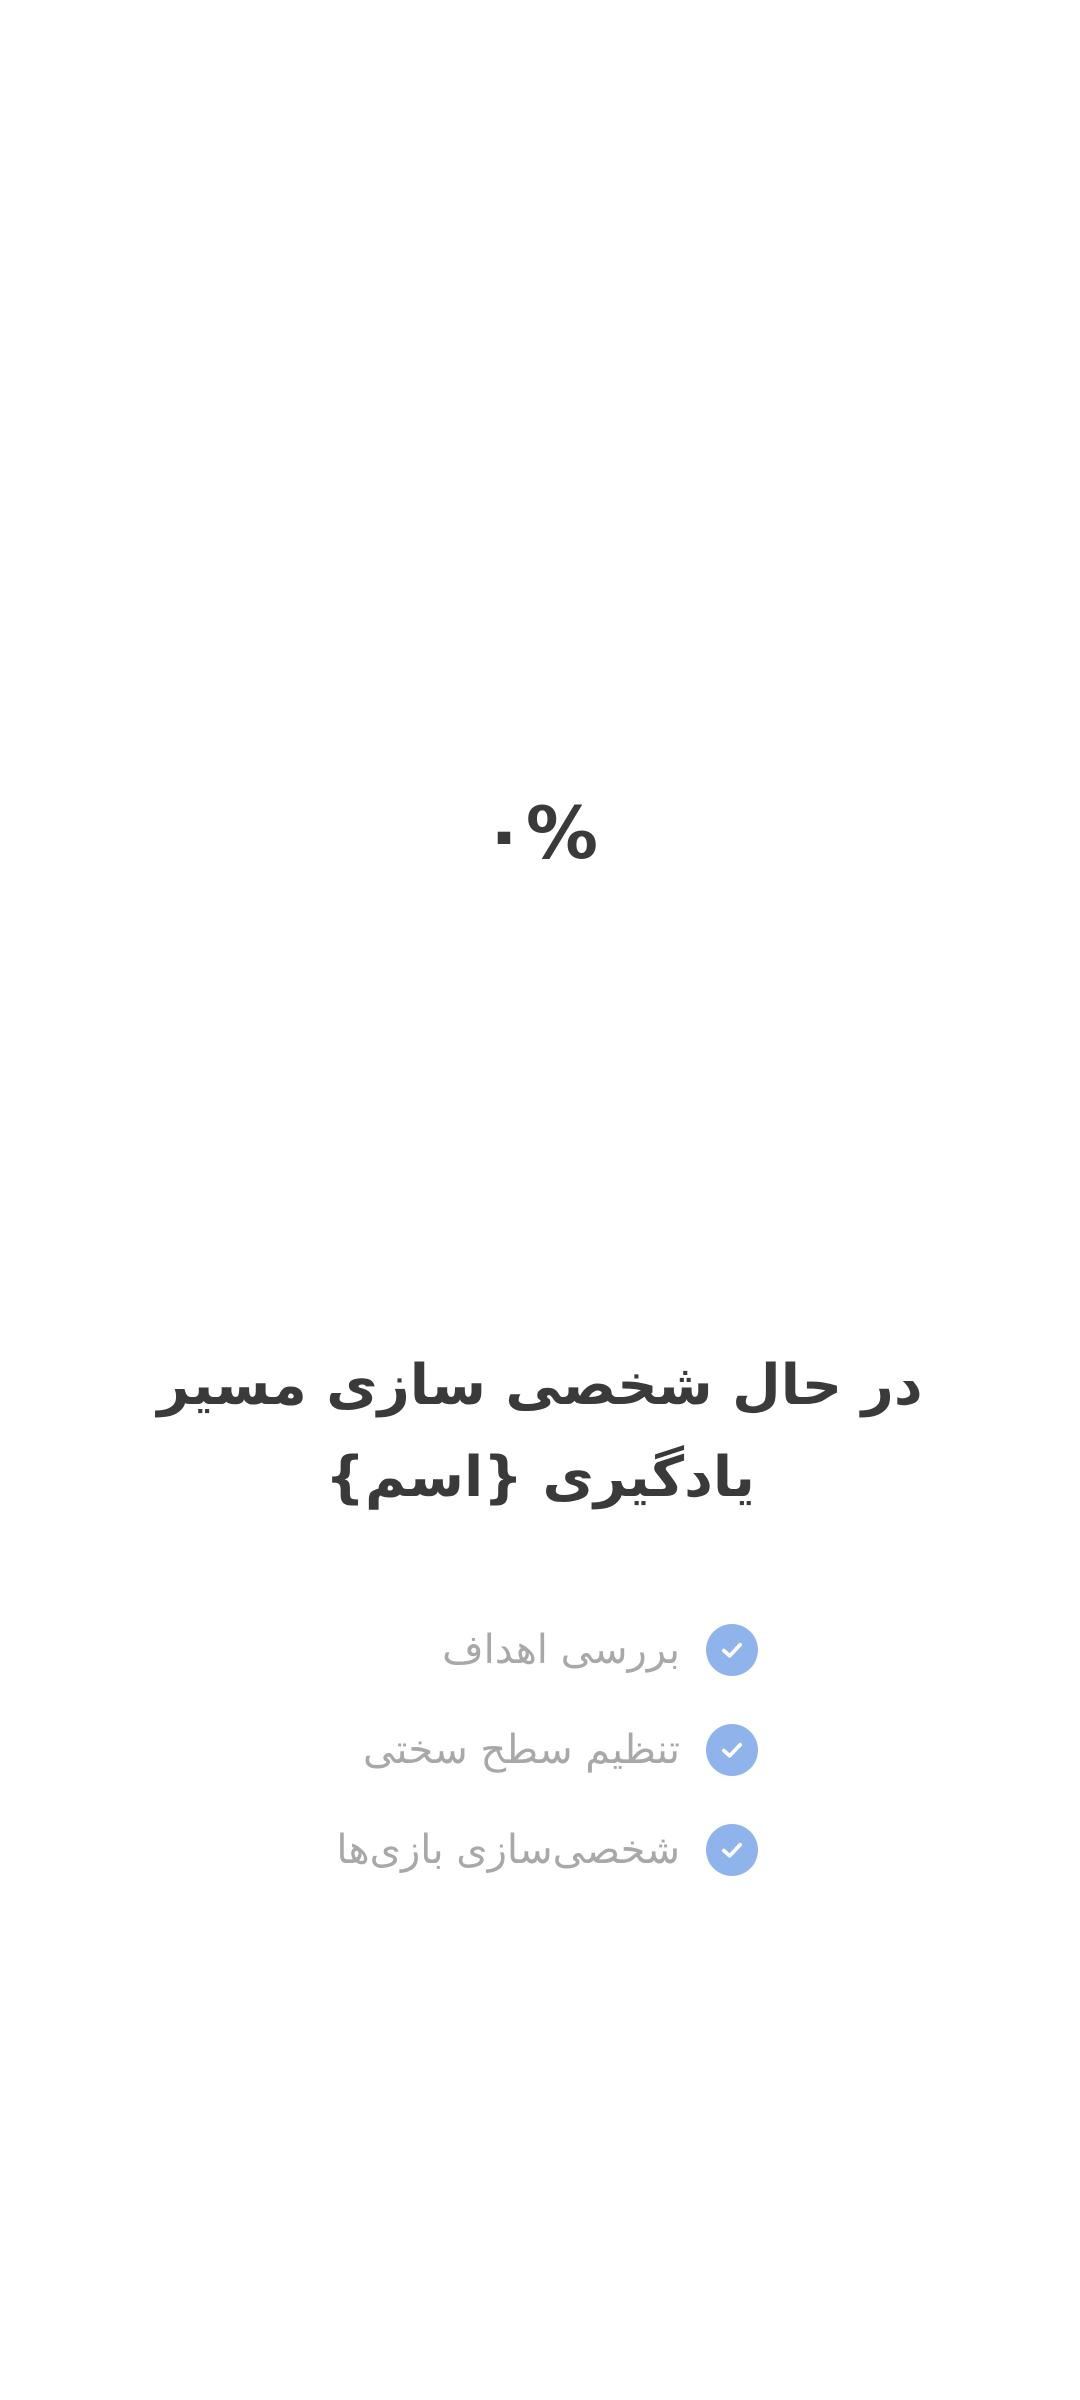 Image resolution: width=1080 pixels, height=2400 pixels. What do you see at coordinates (508, 1850) in the screenshot?
I see `step-label: شخصی‌سازی بازی‌ها` at bounding box center [508, 1850].